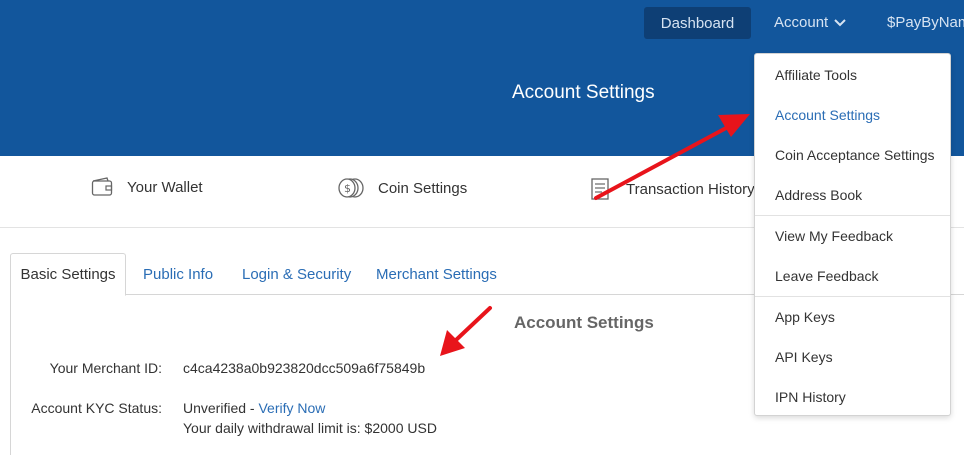  I want to click on menu-item-affiliate-tools: Affiliate Tools, so click(816, 75).